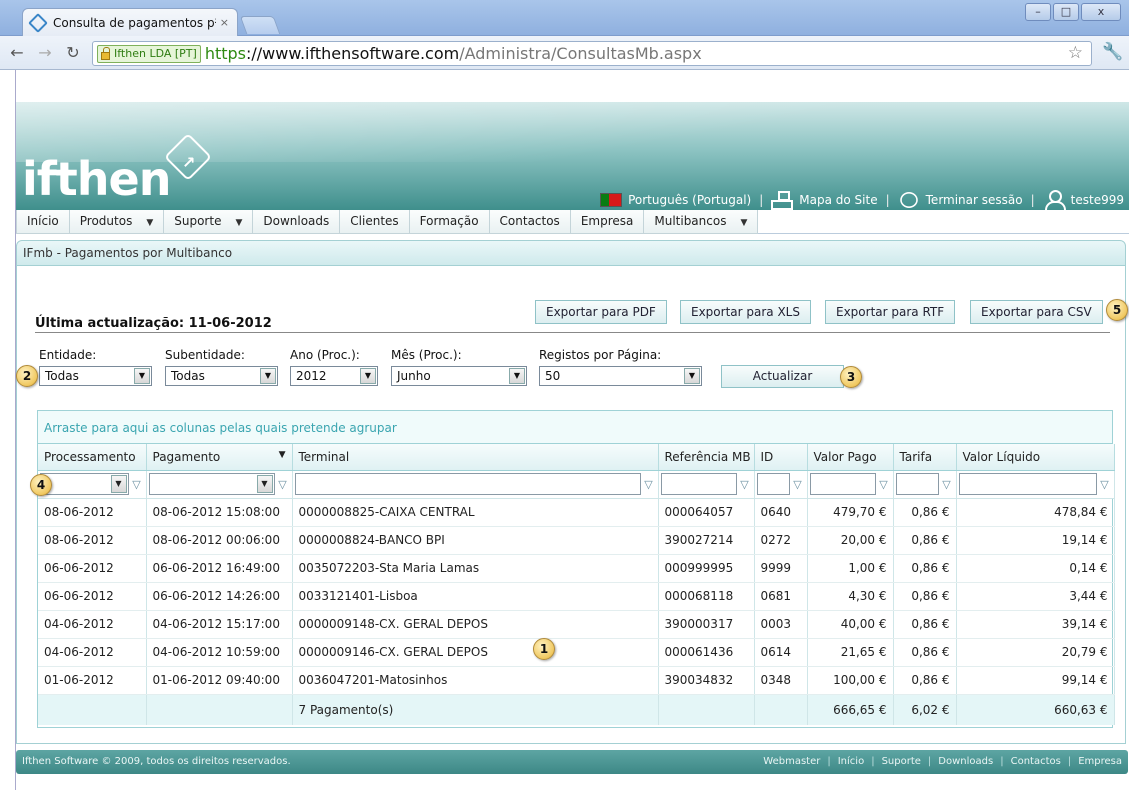  What do you see at coordinates (225, 53) in the screenshot?
I see `url-scheme: https` at bounding box center [225, 53].